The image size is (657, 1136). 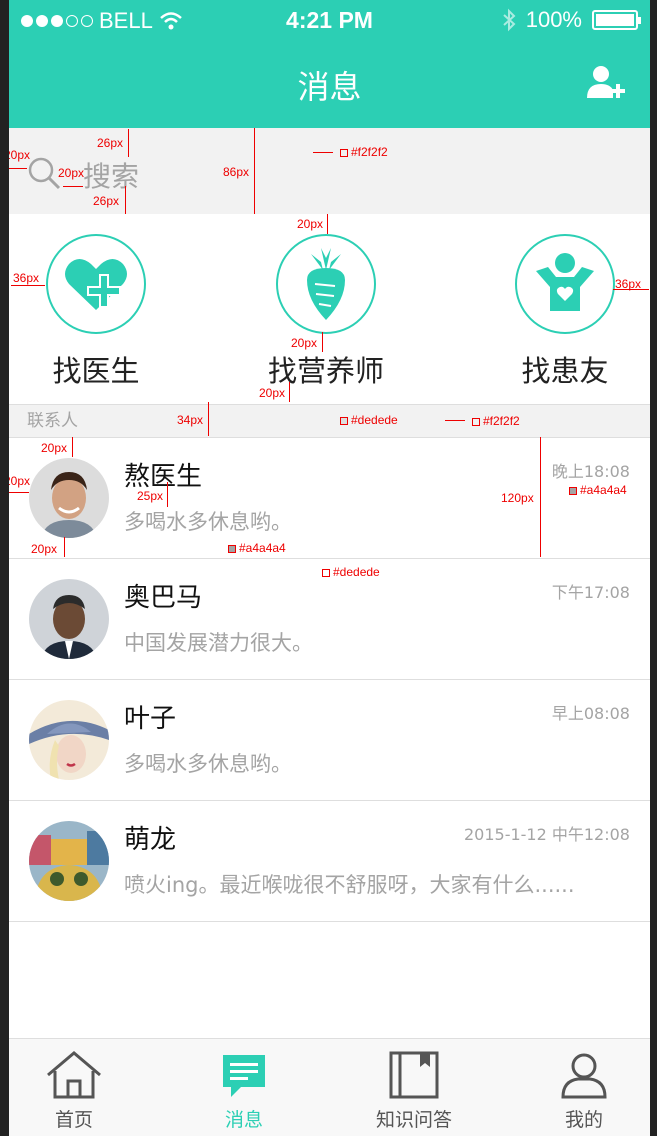 I want to click on tab-home: 首页, so click(x=74, y=1091).